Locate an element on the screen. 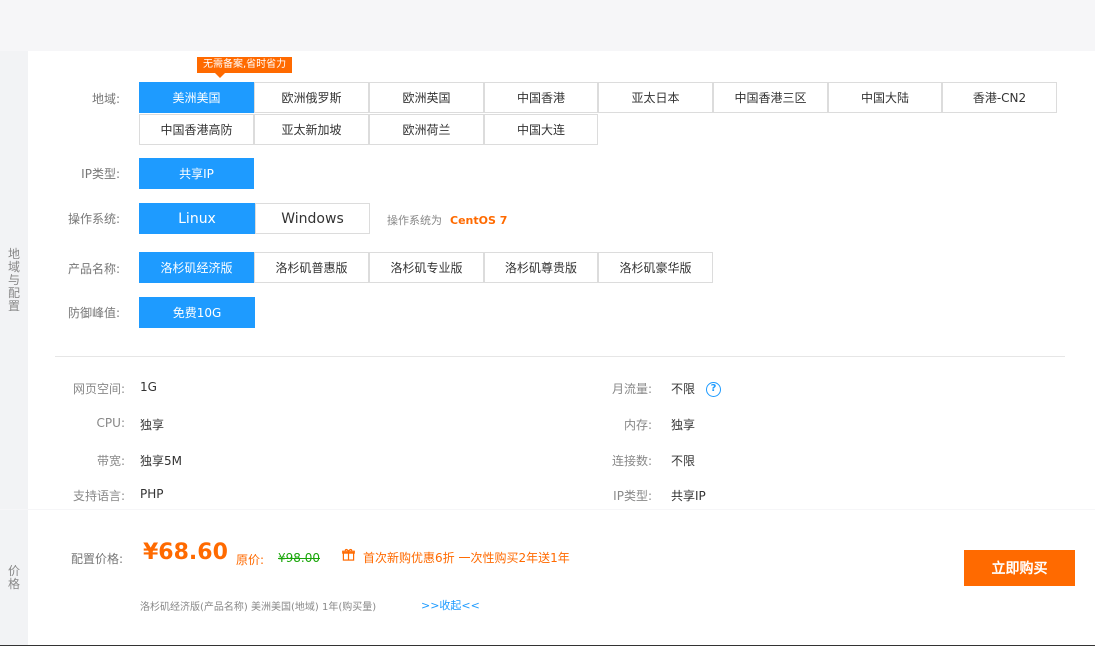  region-option: 中国香港 is located at coordinates (541, 97).